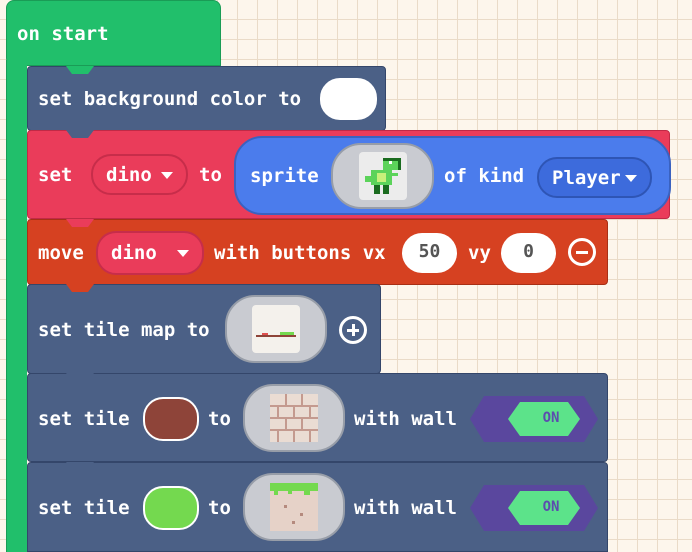  I want to click on on-start-label: on start, so click(63, 34).